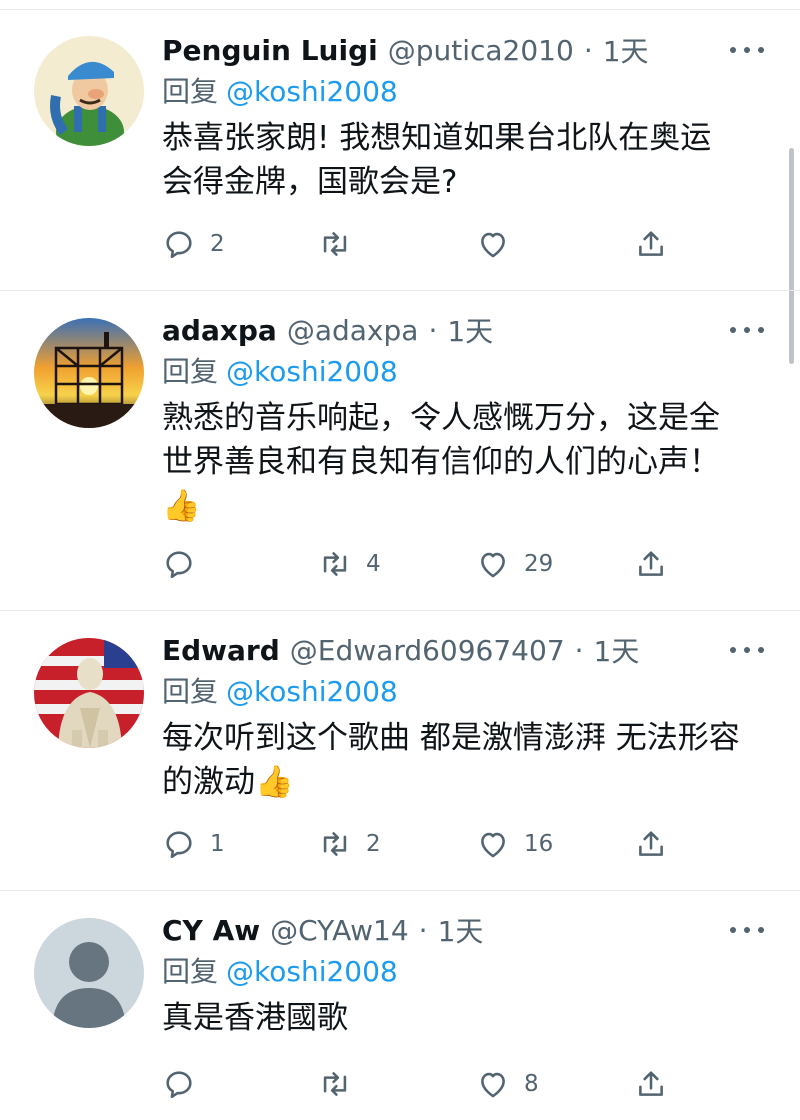 The width and height of the screenshot is (800, 1120). I want to click on tweet-header: adaxpa @adaxpa · 1天, so click(462, 330).